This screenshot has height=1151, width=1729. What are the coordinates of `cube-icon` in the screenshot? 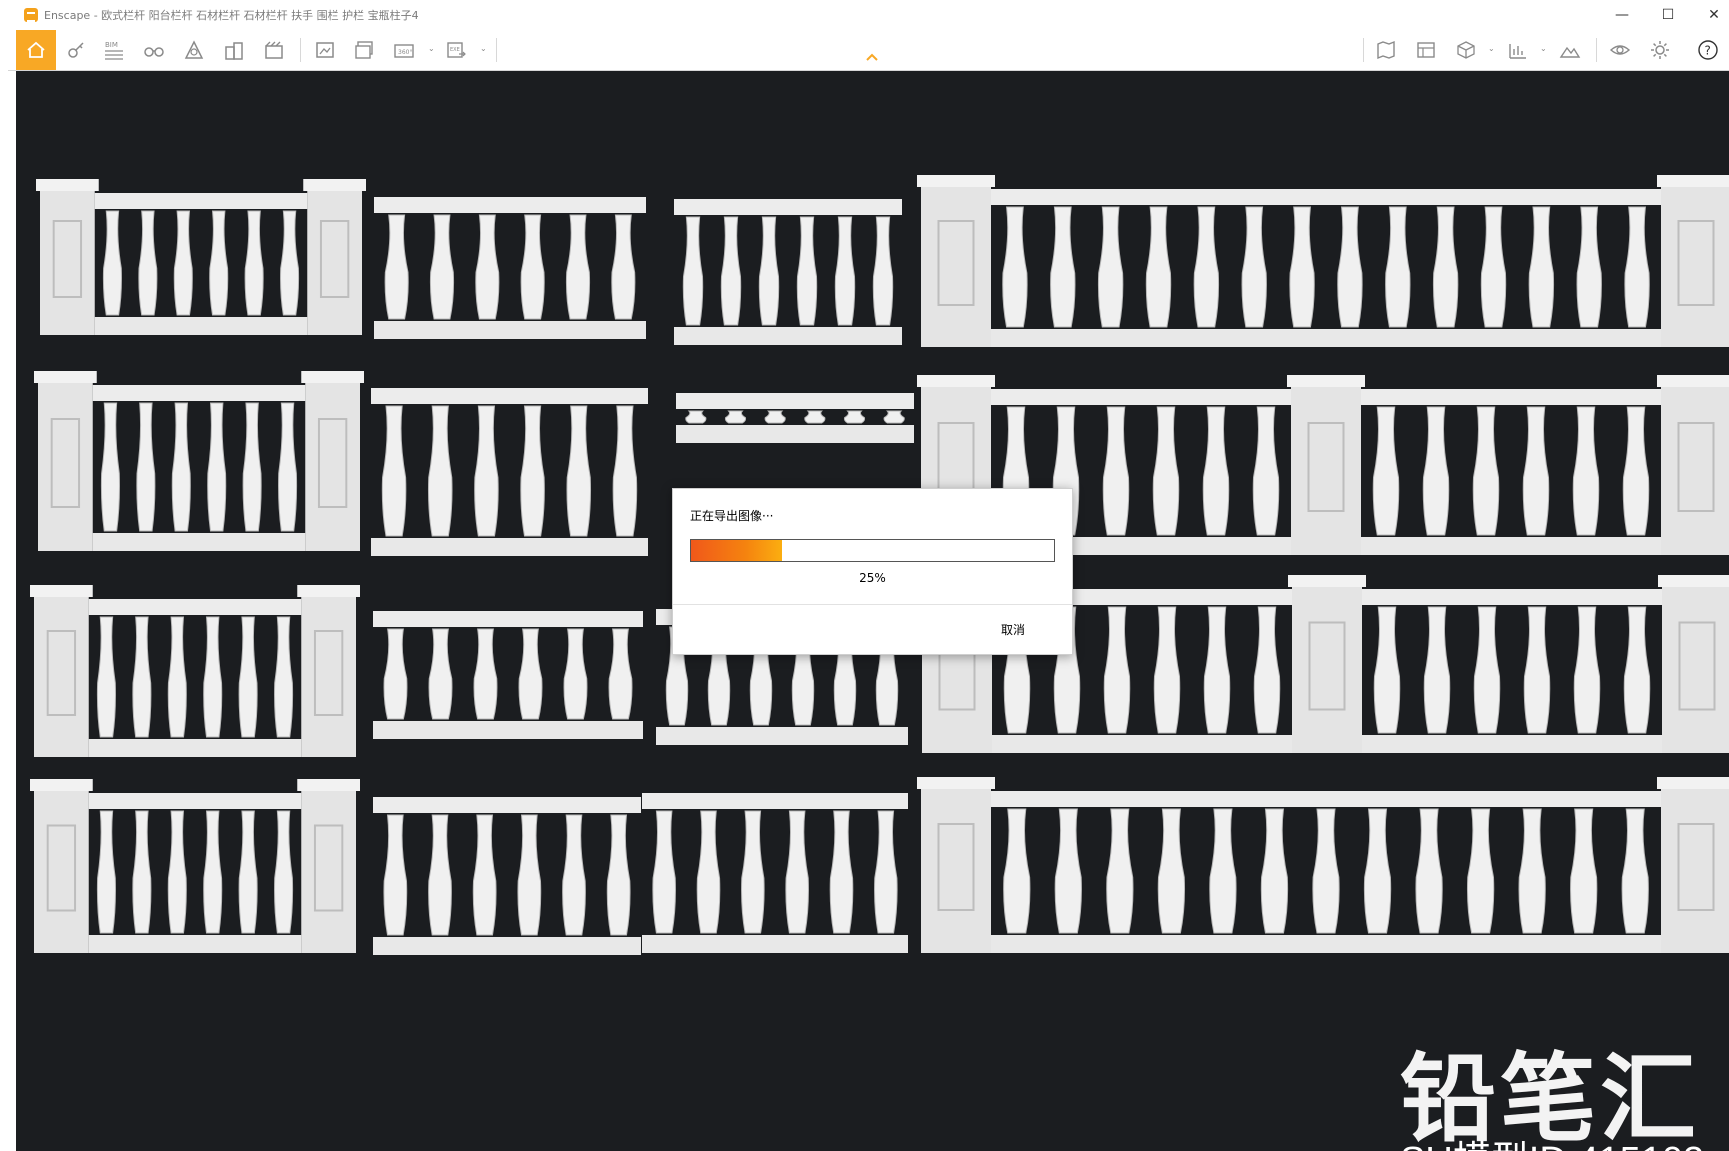 It's located at (1466, 50).